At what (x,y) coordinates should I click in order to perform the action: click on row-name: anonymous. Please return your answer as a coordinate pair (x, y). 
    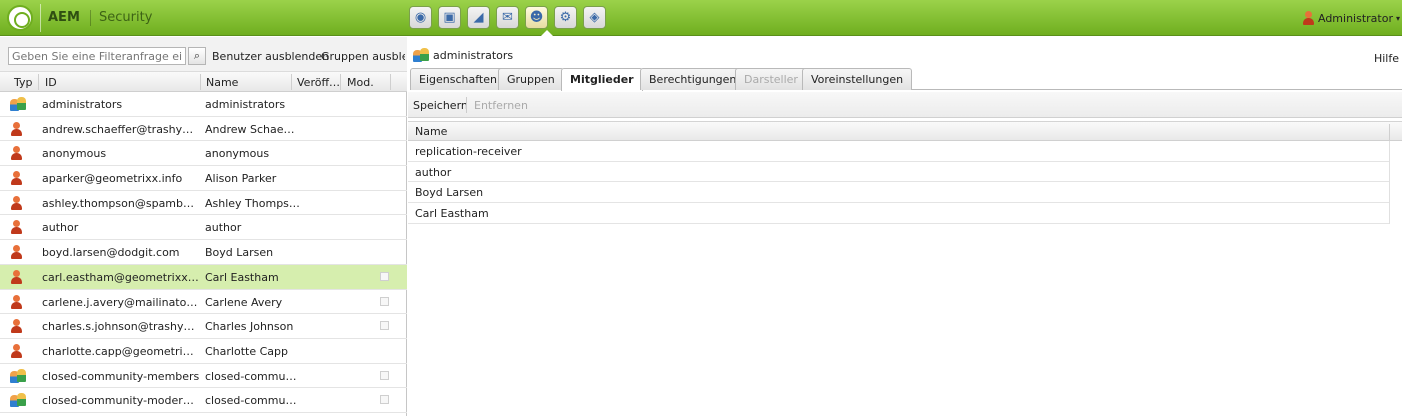
    Looking at the image, I should click on (237, 154).